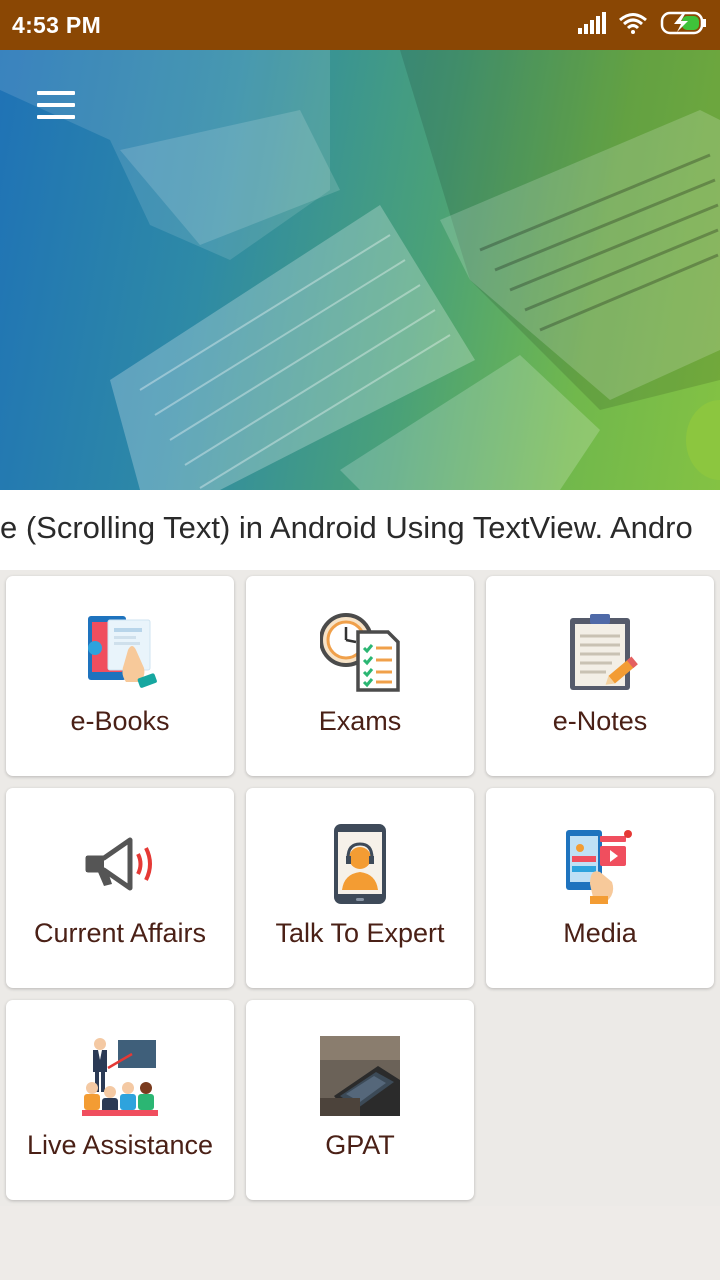 This screenshot has height=1280, width=720. Describe the element at coordinates (592, 25) in the screenshot. I see `signal-icon` at that location.